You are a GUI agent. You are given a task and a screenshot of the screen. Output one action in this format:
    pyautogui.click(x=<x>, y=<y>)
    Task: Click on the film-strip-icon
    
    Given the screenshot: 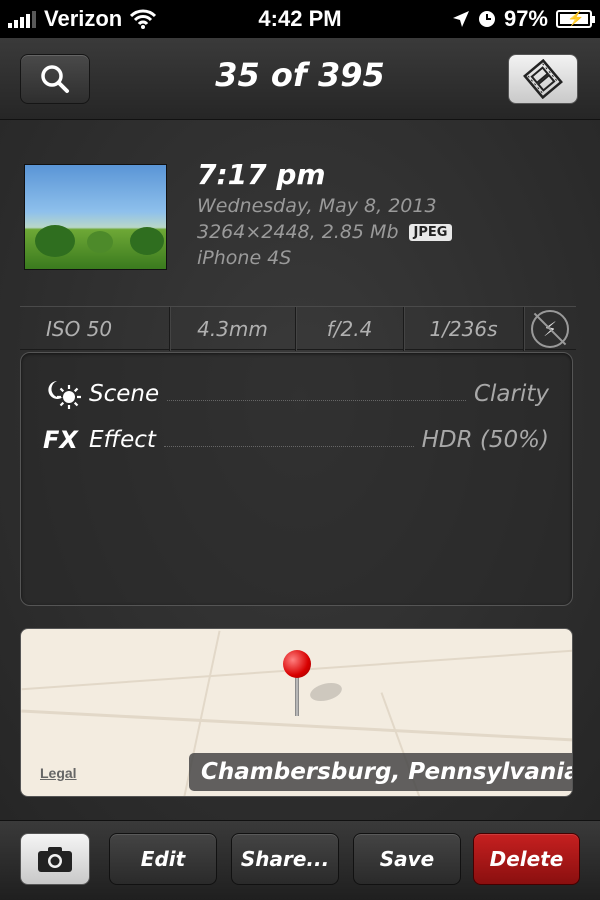 What is the action you would take?
    pyautogui.click(x=543, y=79)
    